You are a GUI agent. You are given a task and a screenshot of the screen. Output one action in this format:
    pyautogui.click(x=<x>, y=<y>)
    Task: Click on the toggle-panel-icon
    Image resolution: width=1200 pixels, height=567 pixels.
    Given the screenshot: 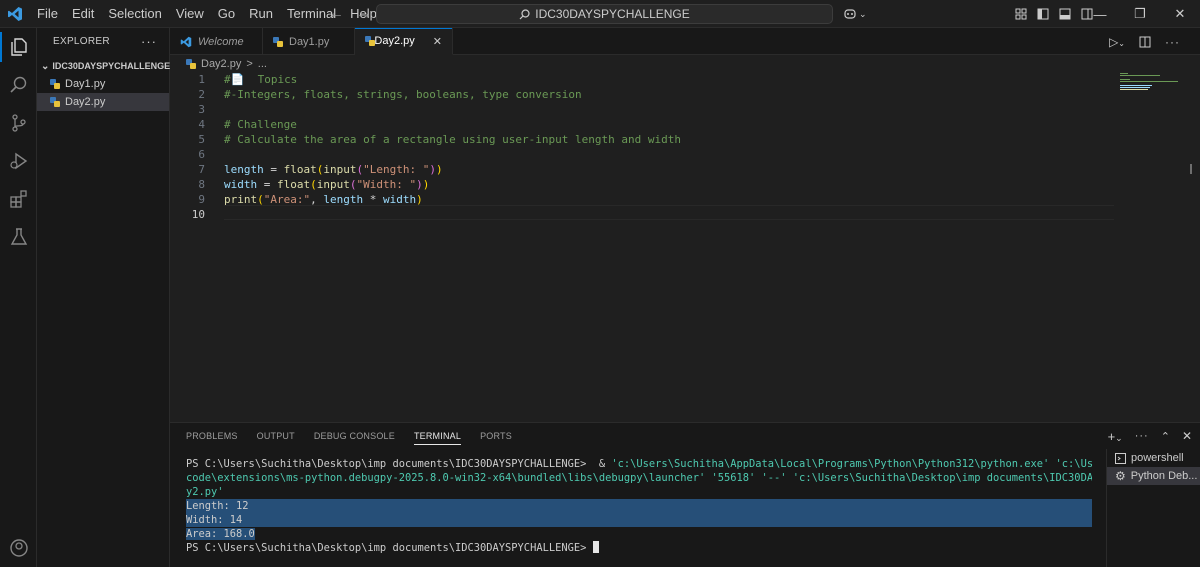 What is the action you would take?
    pyautogui.click(x=1065, y=14)
    